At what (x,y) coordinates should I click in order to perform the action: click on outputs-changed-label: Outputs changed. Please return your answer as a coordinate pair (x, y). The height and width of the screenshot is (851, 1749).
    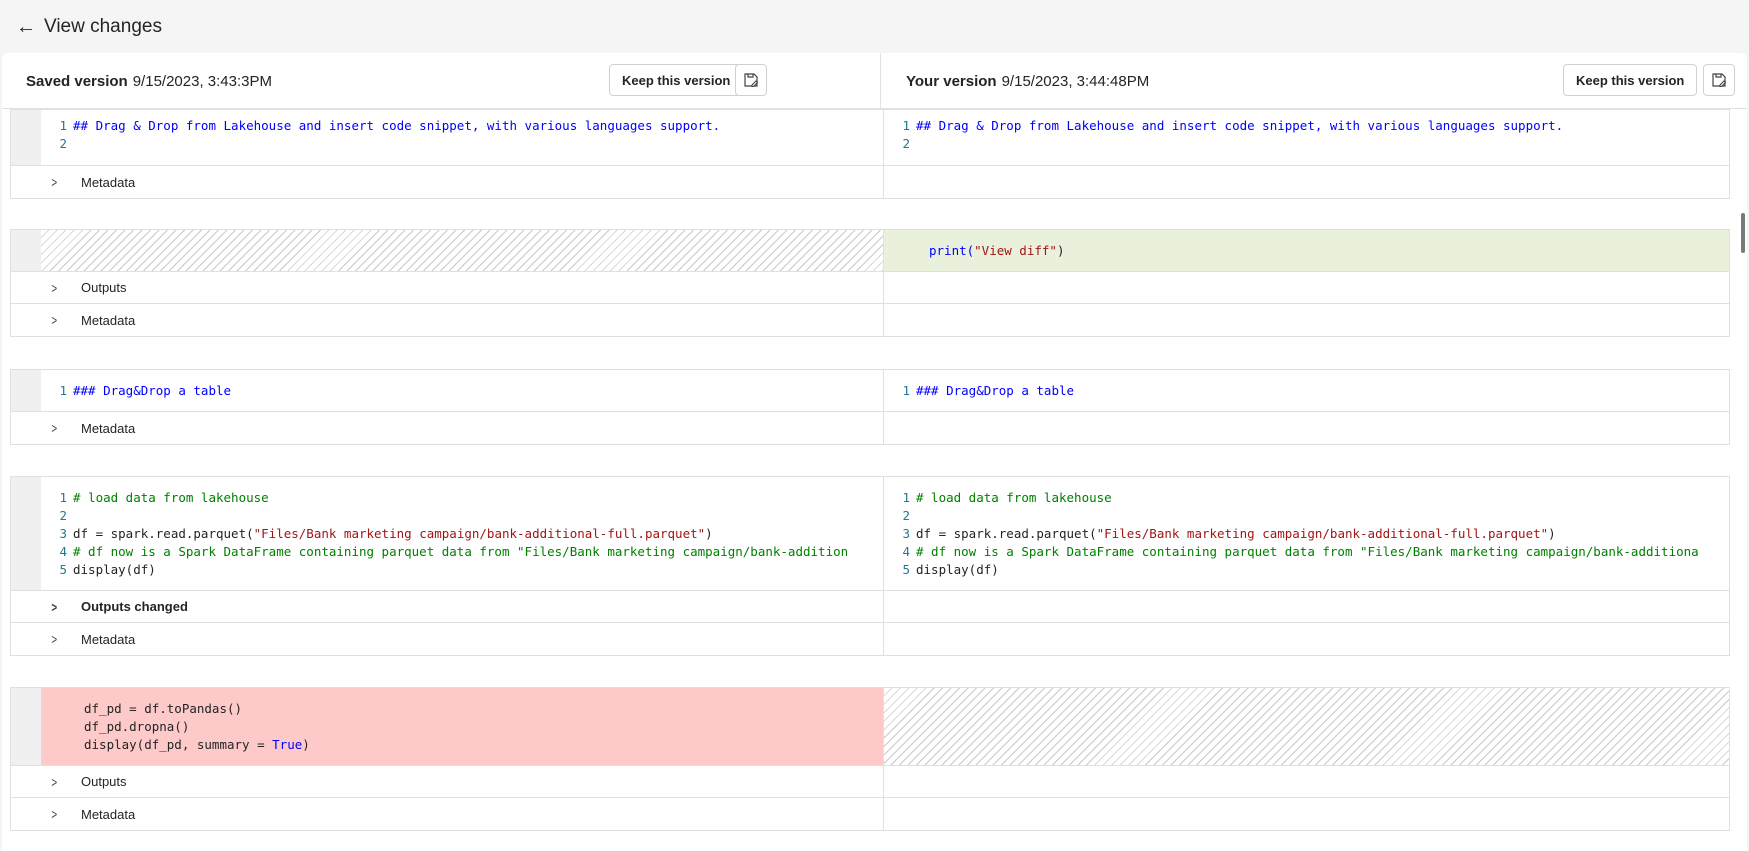
    Looking at the image, I should click on (134, 606).